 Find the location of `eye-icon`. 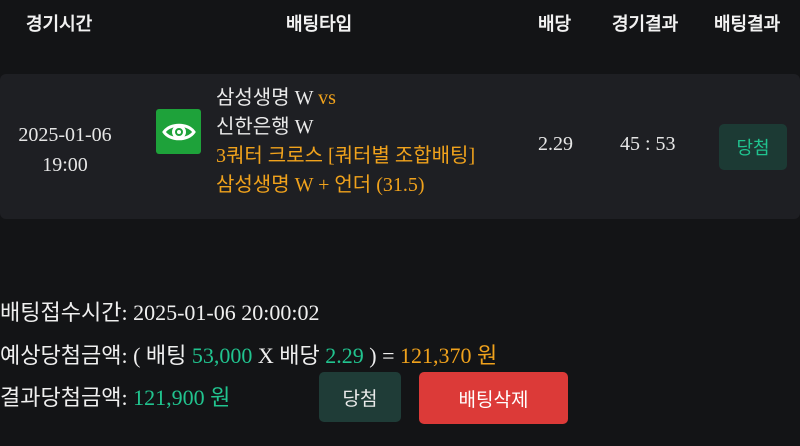

eye-icon is located at coordinates (178, 131).